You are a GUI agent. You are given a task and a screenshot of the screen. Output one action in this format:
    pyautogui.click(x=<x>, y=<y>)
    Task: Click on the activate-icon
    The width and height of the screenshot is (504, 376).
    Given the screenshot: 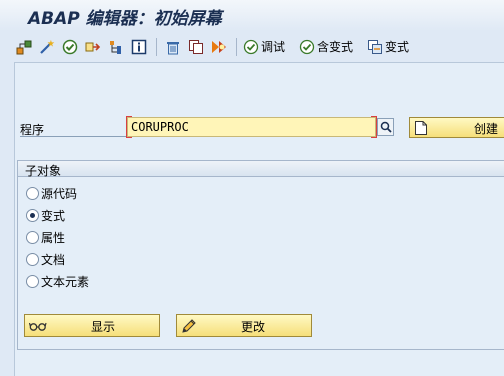 What is the action you would take?
    pyautogui.click(x=70, y=47)
    